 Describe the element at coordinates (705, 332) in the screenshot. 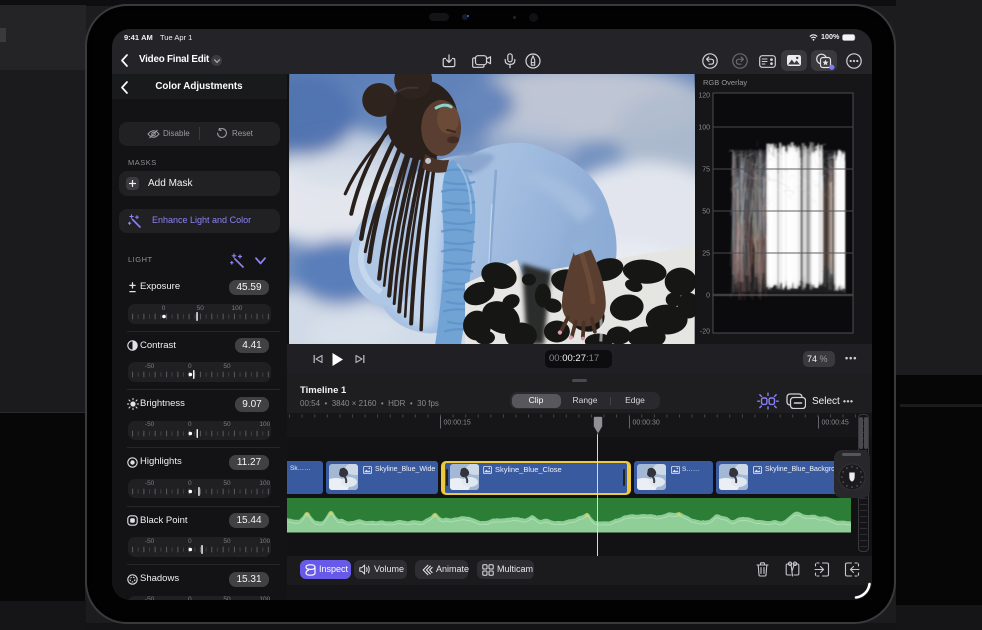

I see `svg-text: -20` at that location.